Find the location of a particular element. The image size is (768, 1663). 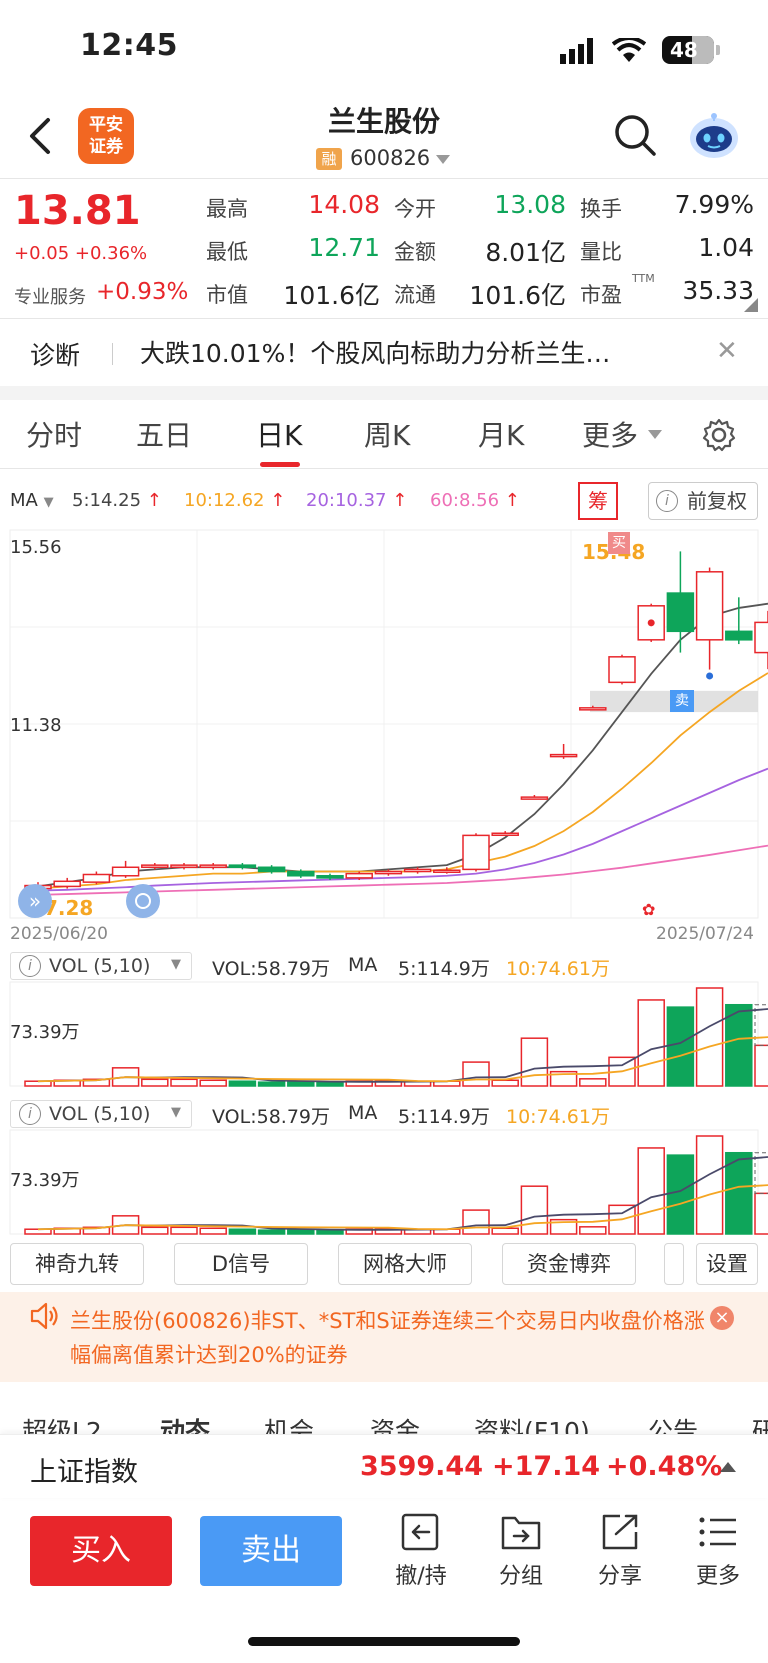

buy-signal-tag: 买 is located at coordinates (619, 543).